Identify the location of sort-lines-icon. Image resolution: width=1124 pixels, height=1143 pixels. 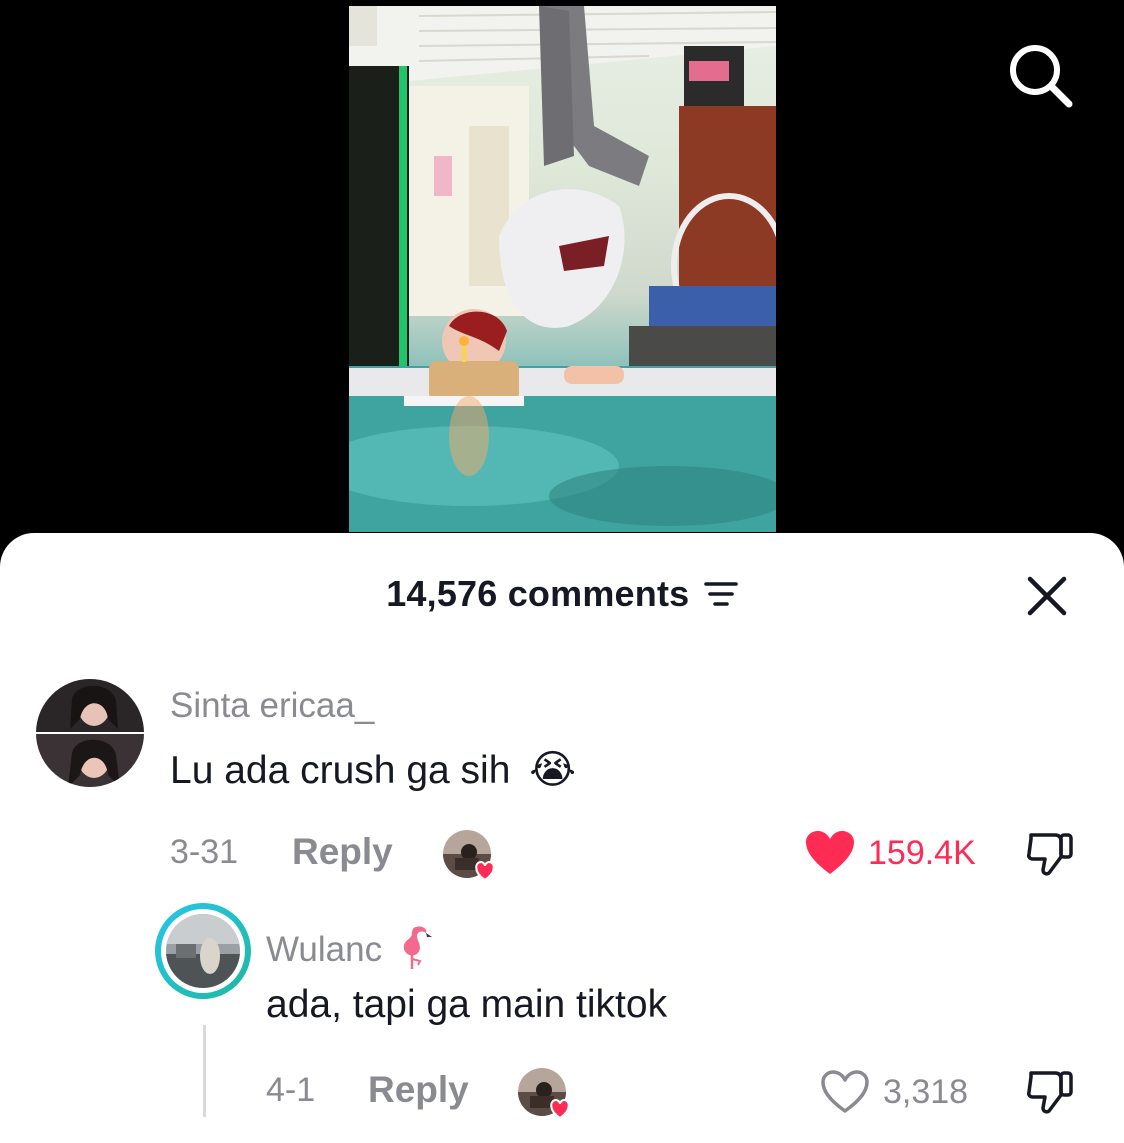
(721, 594).